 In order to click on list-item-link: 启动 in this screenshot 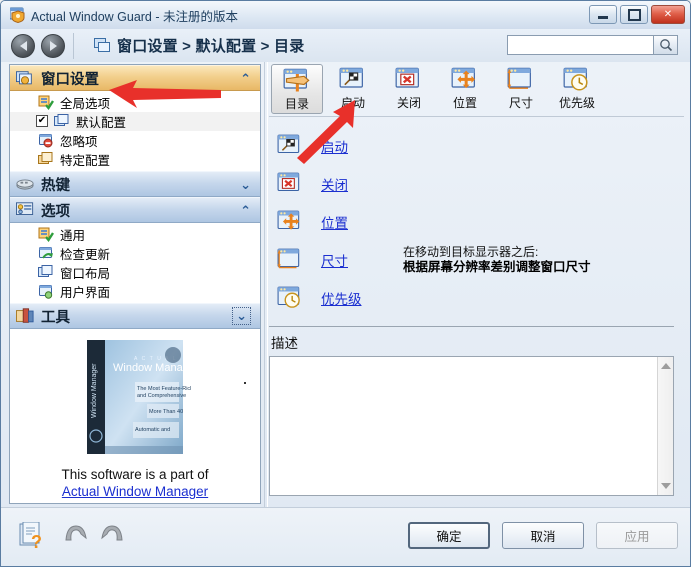, I will do `click(342, 146)`.